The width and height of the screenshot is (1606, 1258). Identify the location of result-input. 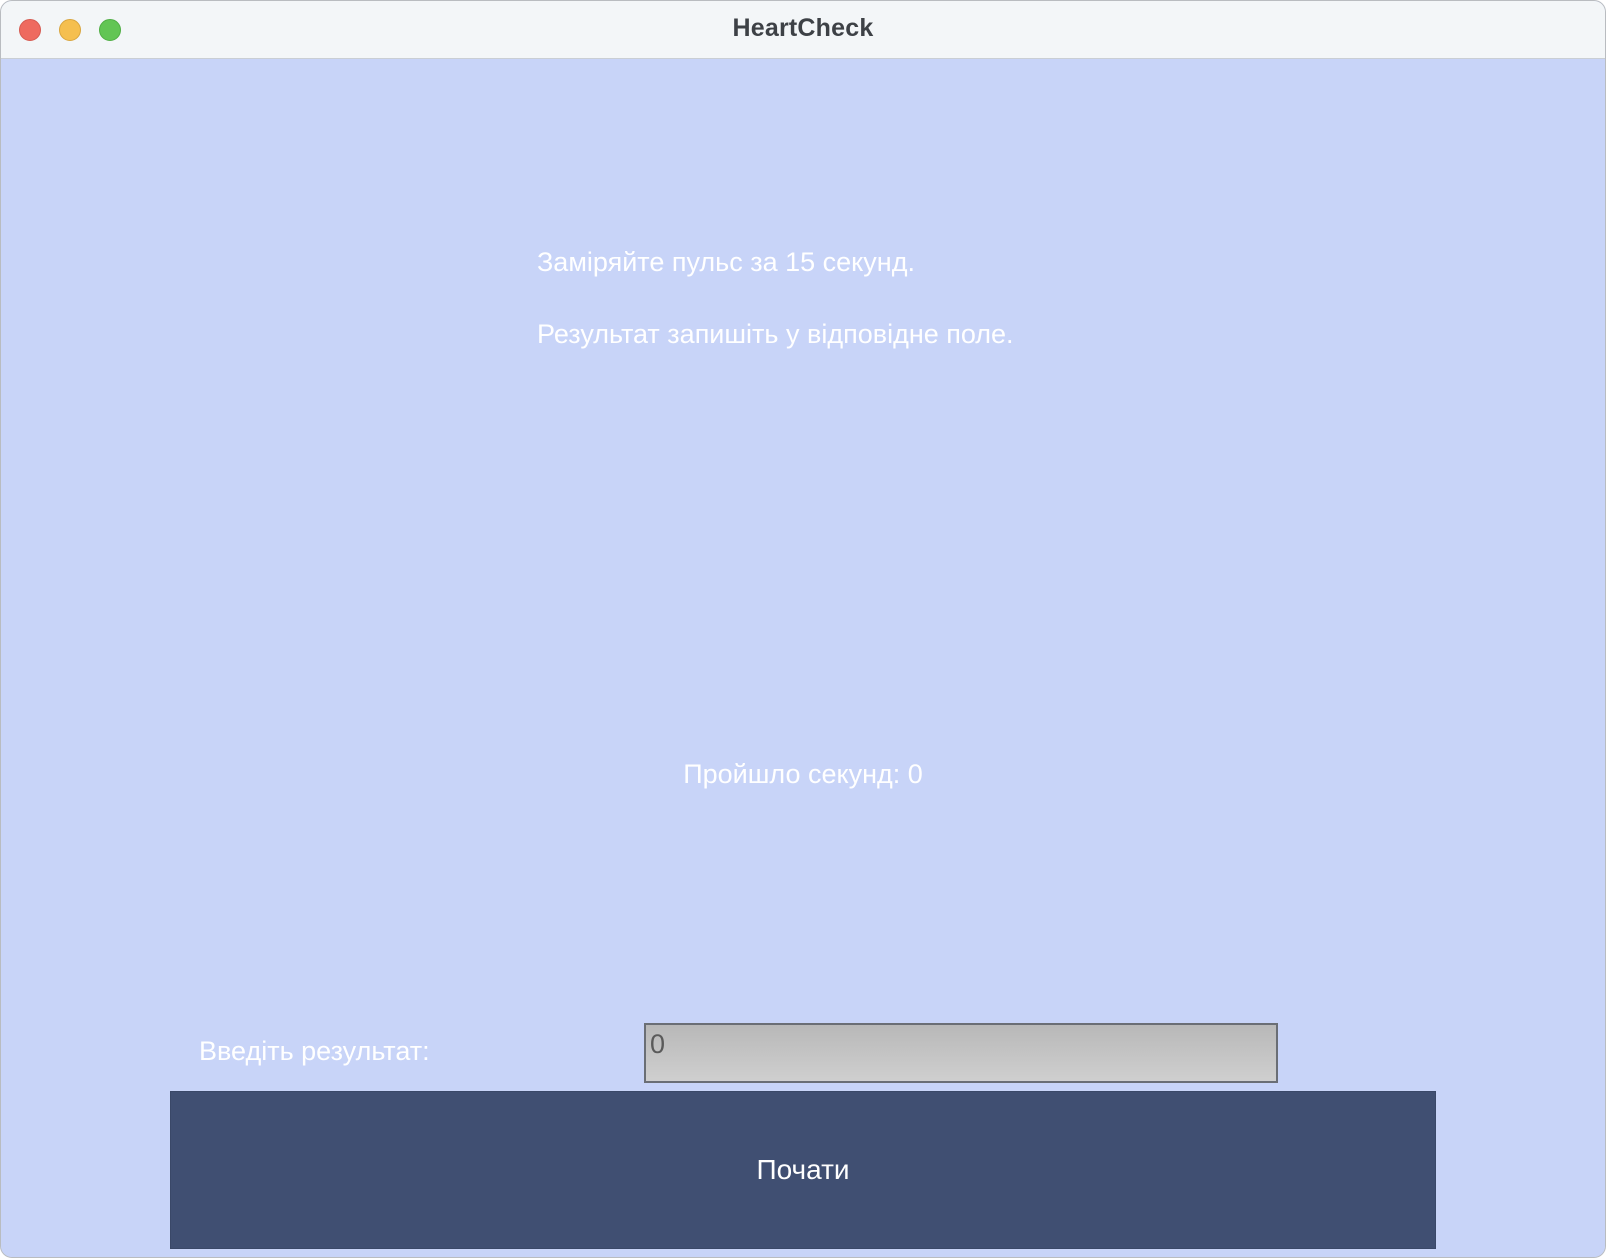
(961, 1053).